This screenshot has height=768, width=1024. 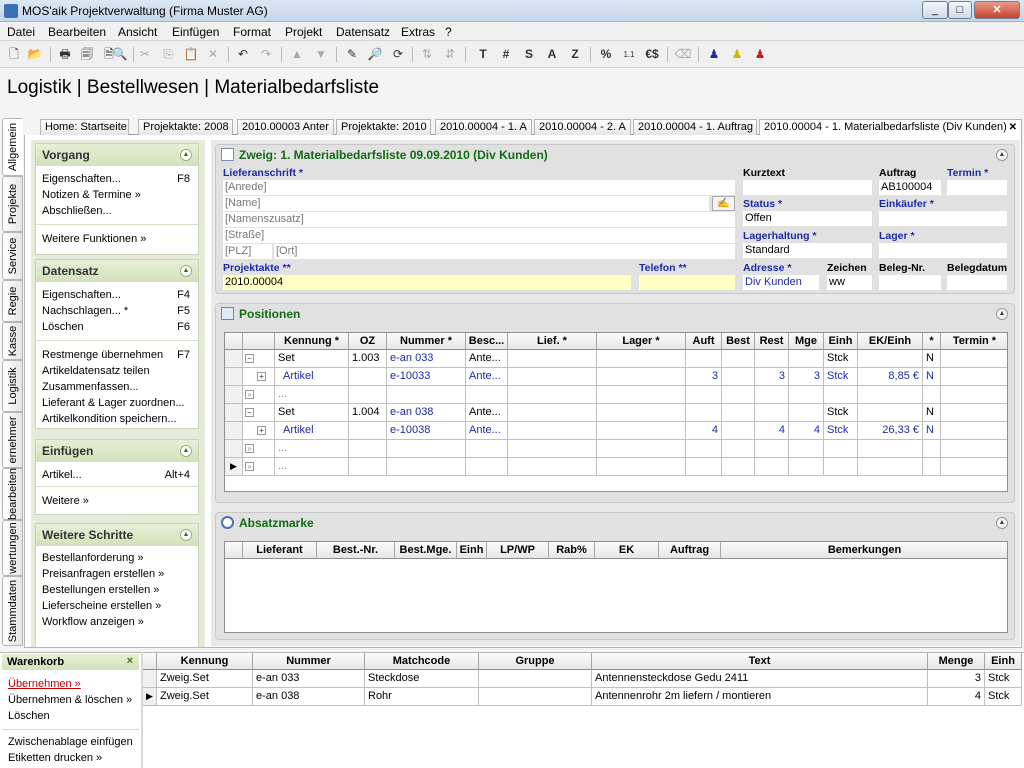 I want to click on search-page-icon: 🔍, so click(x=120, y=54).